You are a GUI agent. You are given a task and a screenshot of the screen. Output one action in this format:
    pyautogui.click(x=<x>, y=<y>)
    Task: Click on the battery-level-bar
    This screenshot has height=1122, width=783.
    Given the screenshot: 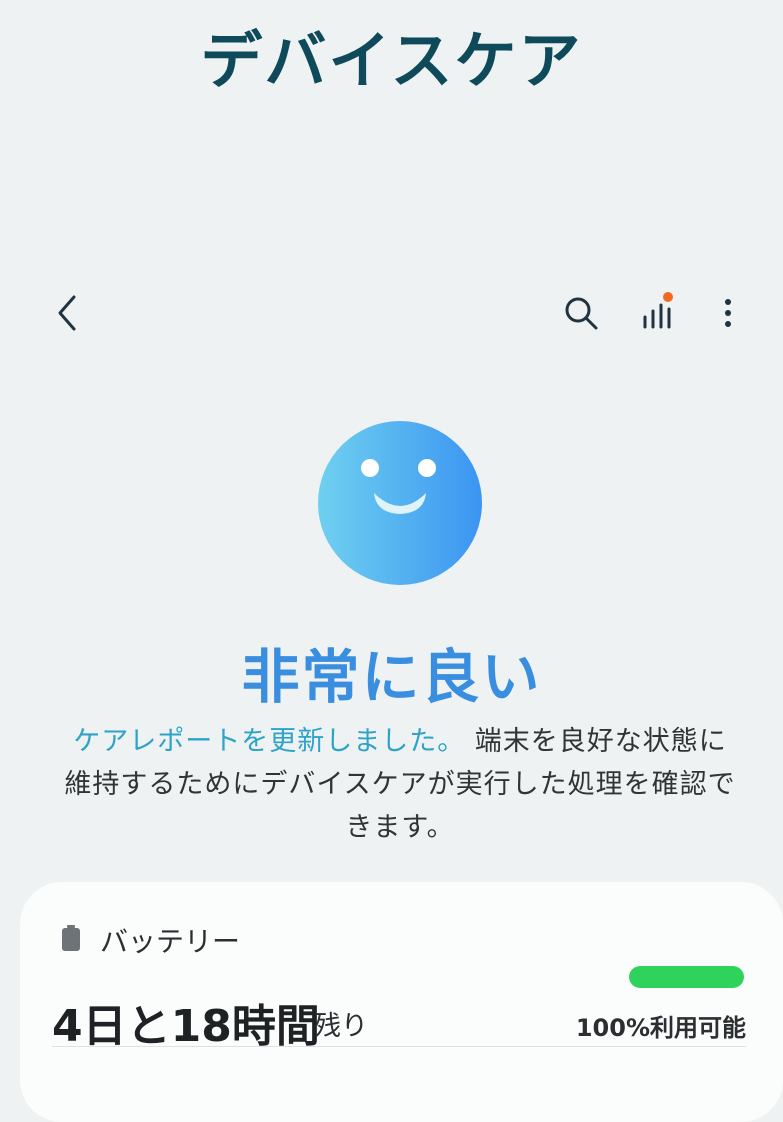 What is the action you would take?
    pyautogui.click(x=686, y=977)
    